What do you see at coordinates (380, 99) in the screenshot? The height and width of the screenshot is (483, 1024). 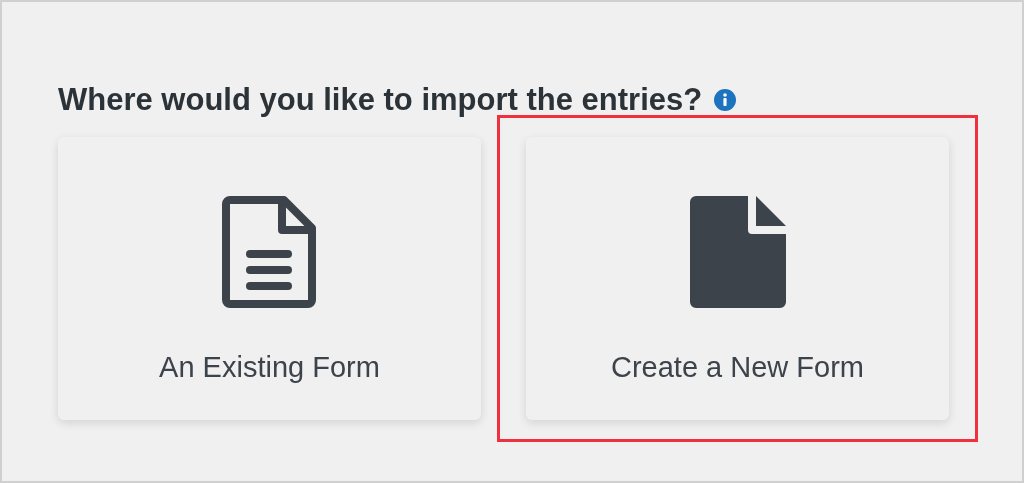 I see `heading: Where would you like to import the entries?` at bounding box center [380, 99].